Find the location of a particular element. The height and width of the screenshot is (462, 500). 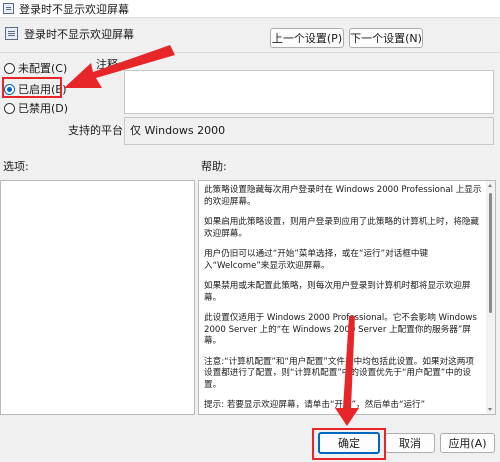

radio-not-configured-indicator is located at coordinates (9, 68).